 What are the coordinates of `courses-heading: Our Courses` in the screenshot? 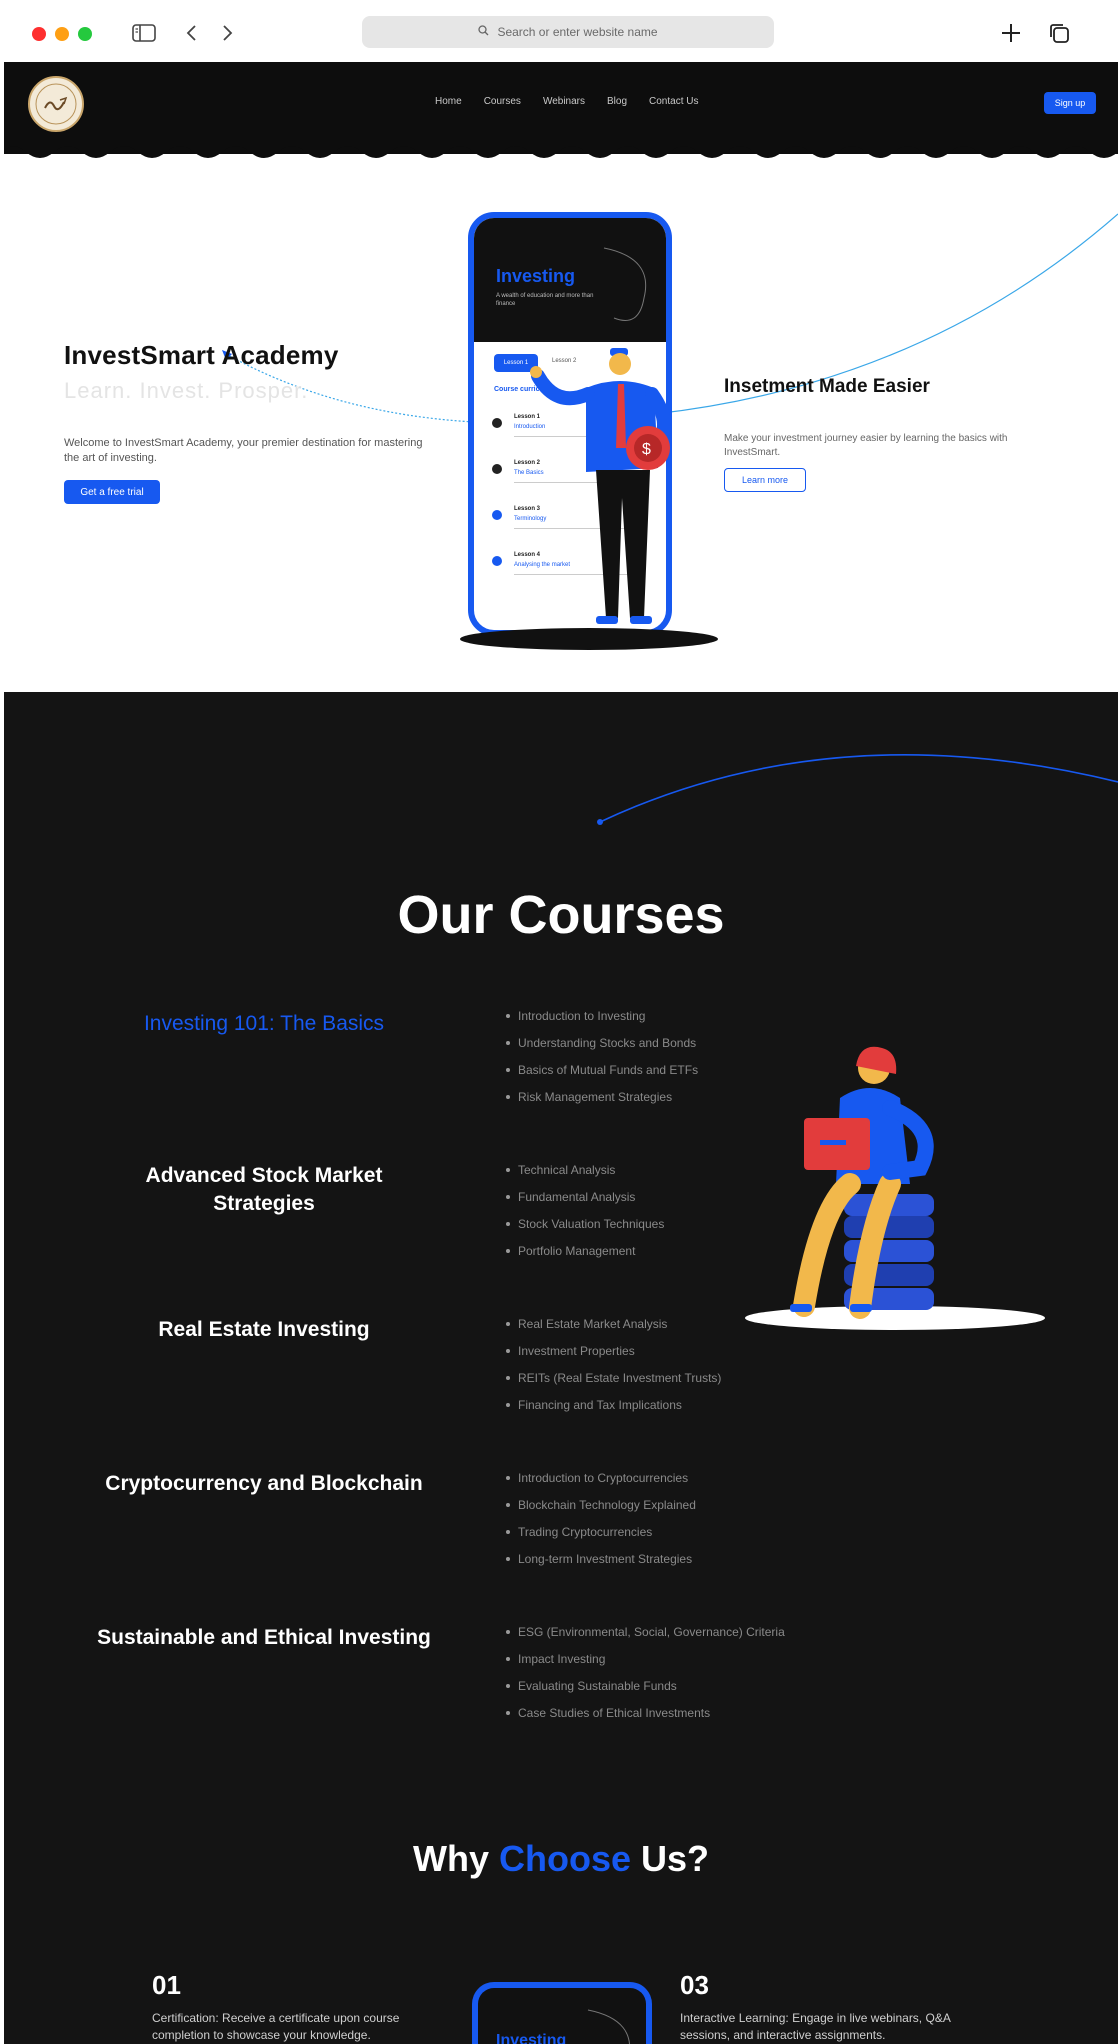 It's located at (561, 915).